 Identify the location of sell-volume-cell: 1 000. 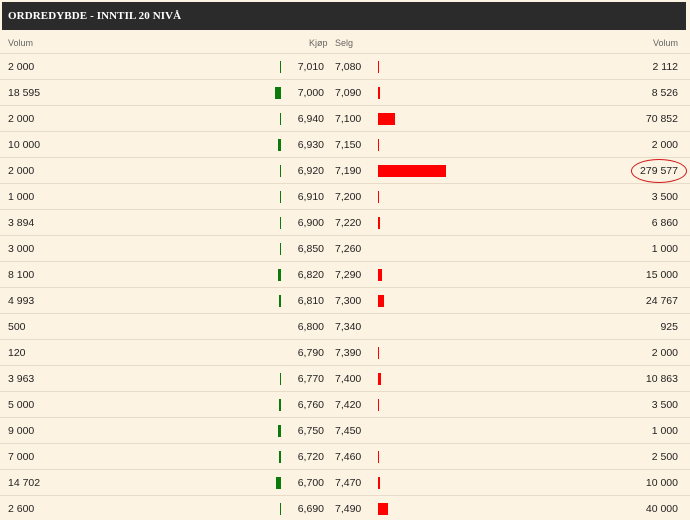
(665, 249).